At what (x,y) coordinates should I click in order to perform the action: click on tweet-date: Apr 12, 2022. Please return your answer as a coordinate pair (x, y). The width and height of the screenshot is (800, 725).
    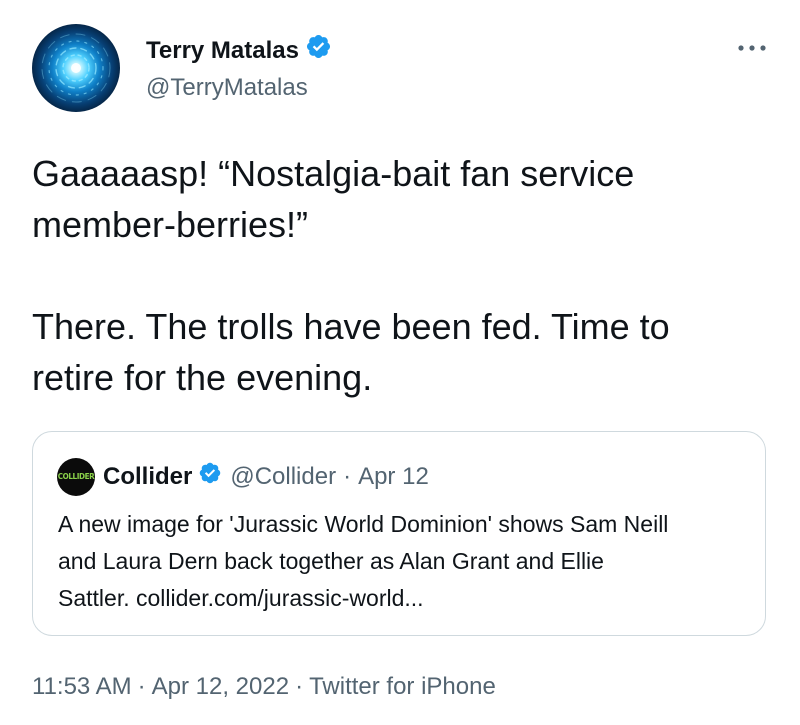
    Looking at the image, I should click on (220, 686).